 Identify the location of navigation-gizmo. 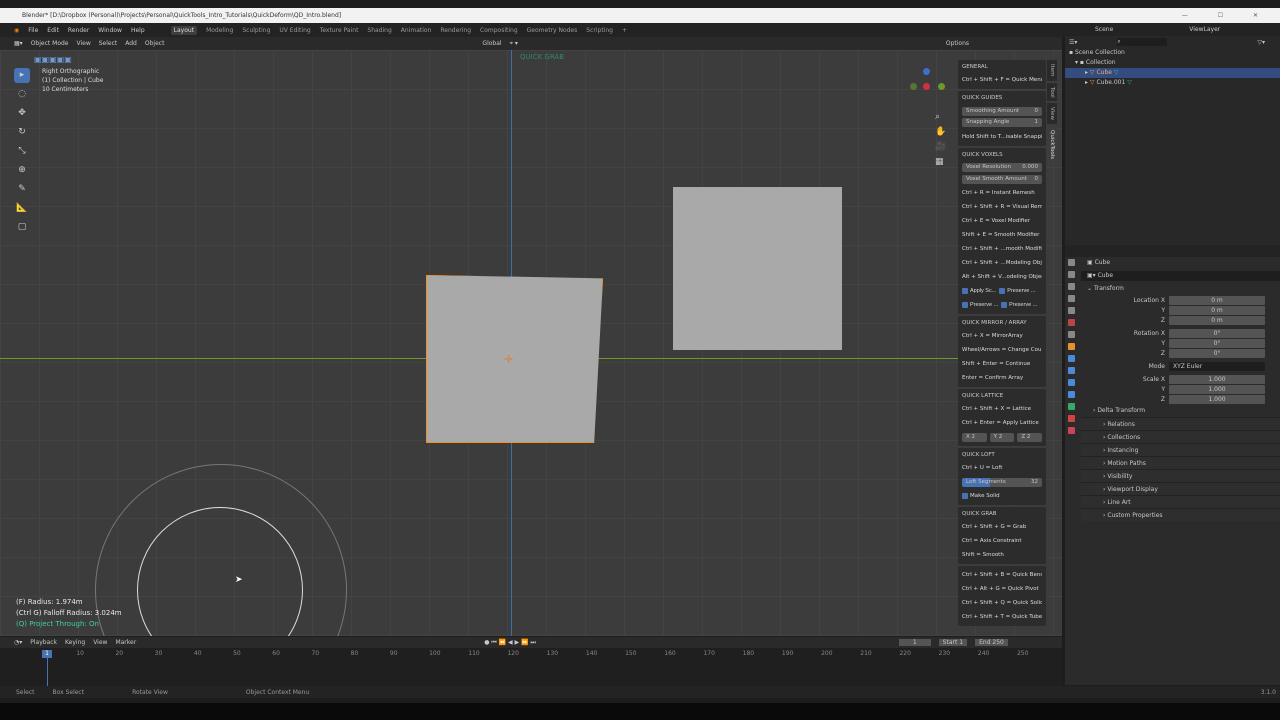
(927, 88).